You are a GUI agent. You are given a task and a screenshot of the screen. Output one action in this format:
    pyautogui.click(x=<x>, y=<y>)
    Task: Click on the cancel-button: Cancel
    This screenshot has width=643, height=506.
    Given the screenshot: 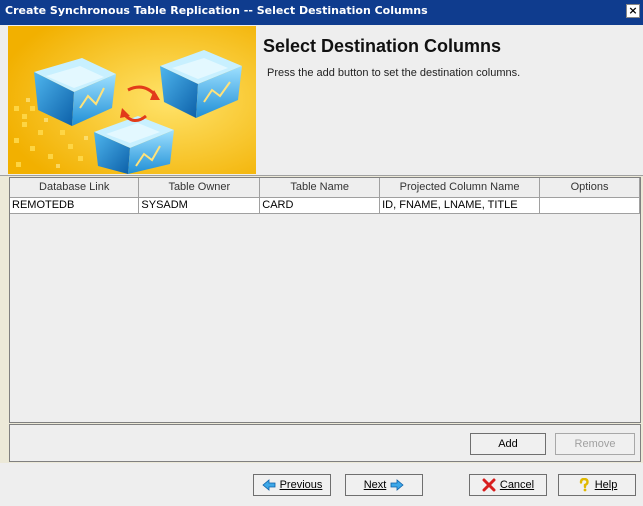 What is the action you would take?
    pyautogui.click(x=508, y=485)
    